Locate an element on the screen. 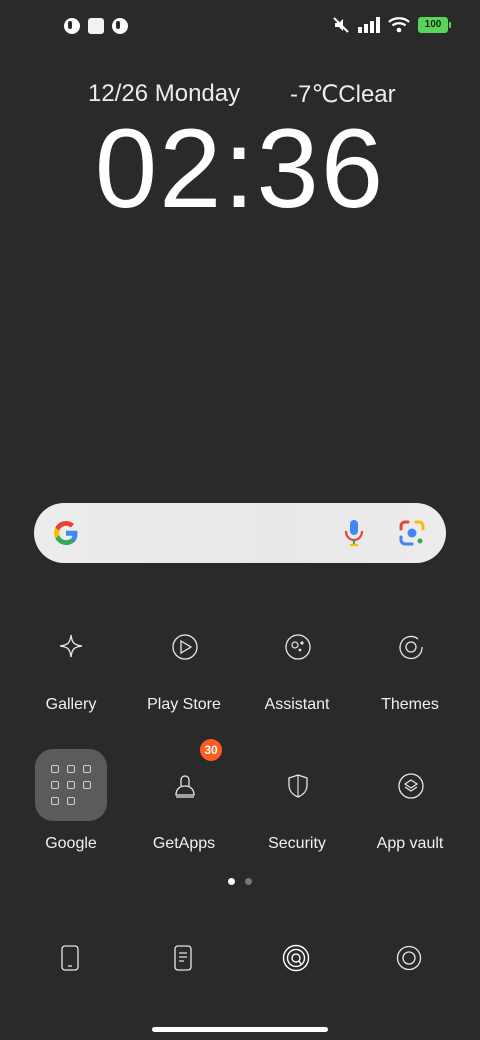  wifi-icon is located at coordinates (399, 25).